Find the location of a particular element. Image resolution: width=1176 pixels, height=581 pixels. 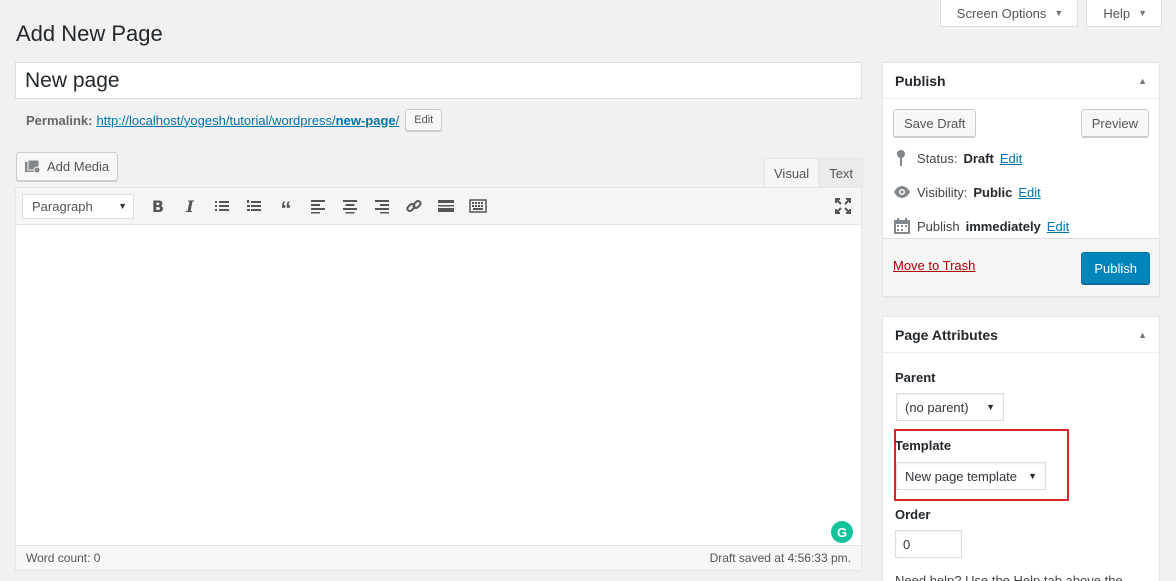

italic-icon: I is located at coordinates (190, 206).